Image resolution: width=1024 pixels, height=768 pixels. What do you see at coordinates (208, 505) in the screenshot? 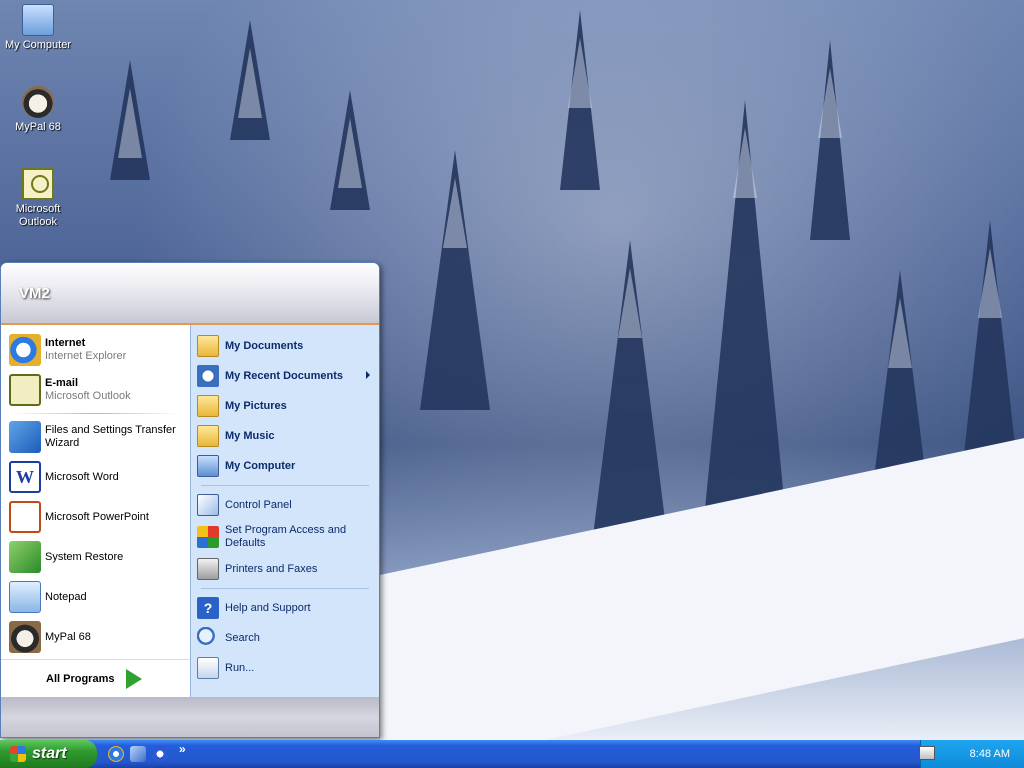
I see `control-panel-icon` at bounding box center [208, 505].